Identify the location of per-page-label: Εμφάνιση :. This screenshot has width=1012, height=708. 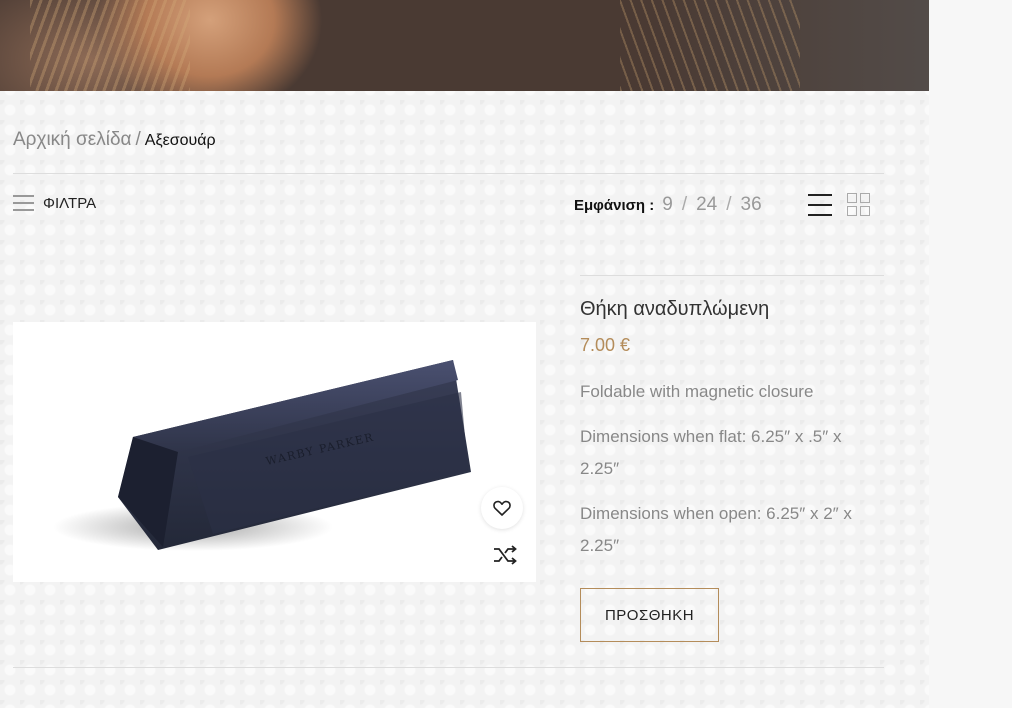
(614, 205).